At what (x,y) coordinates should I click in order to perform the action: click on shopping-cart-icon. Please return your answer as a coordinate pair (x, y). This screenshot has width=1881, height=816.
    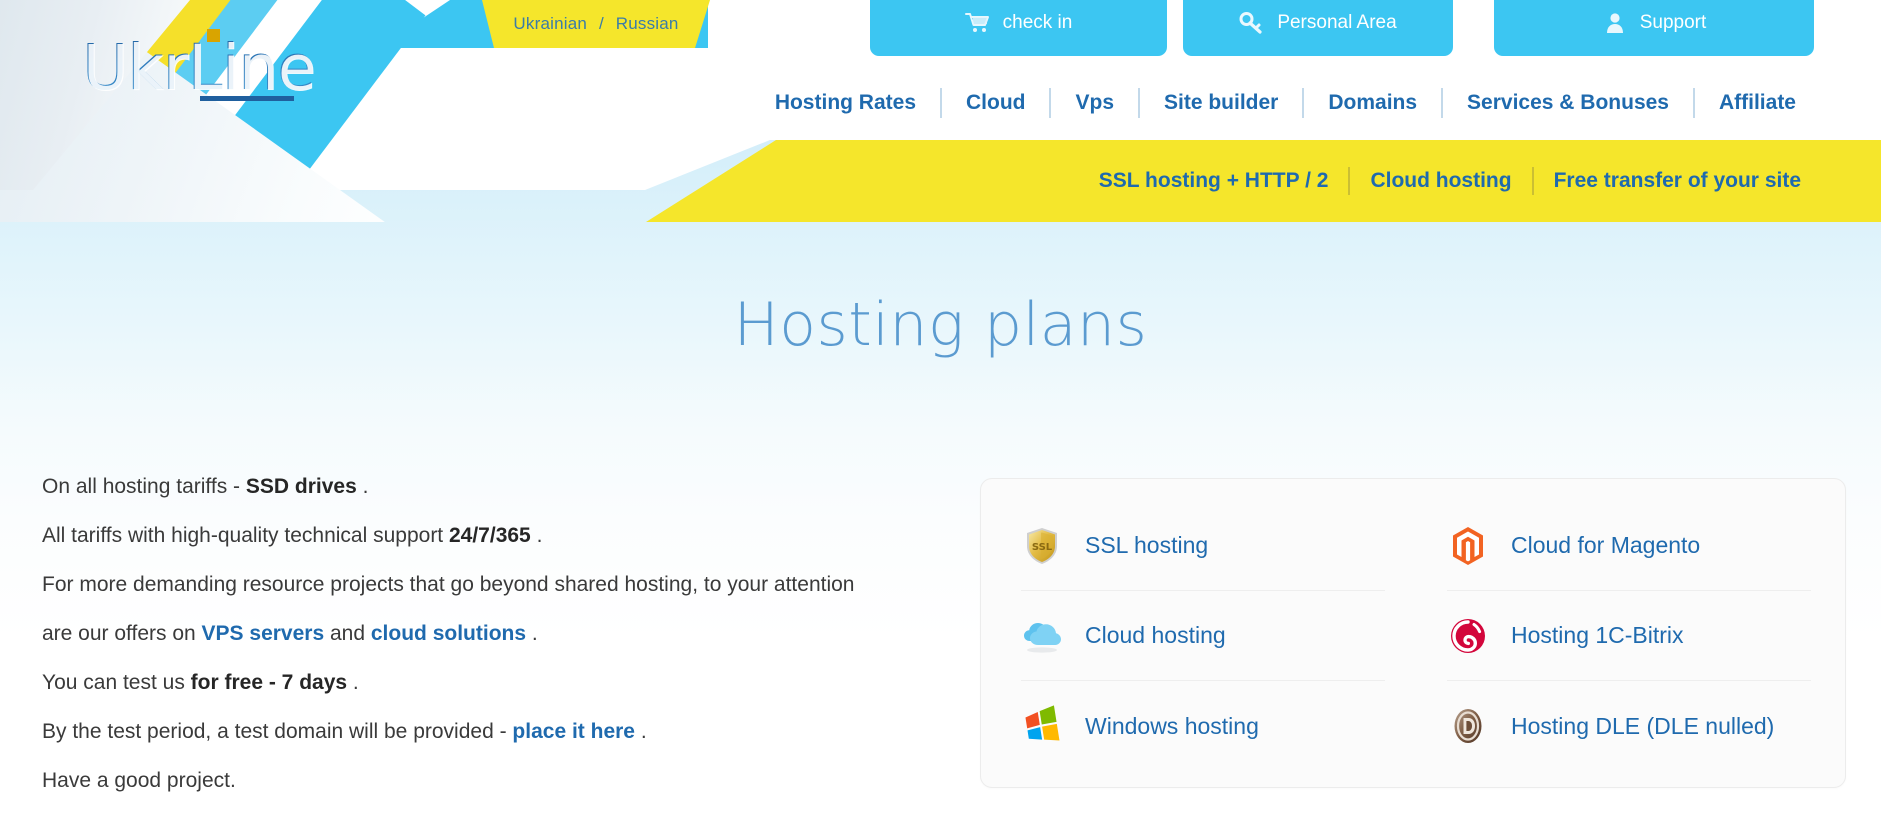
    Looking at the image, I should click on (977, 23).